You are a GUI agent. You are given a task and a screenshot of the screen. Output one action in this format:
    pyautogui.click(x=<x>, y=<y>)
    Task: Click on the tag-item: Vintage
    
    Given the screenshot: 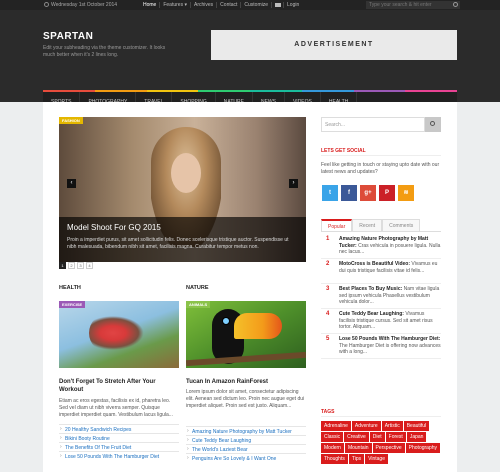 What is the action you would take?
    pyautogui.click(x=376, y=459)
    